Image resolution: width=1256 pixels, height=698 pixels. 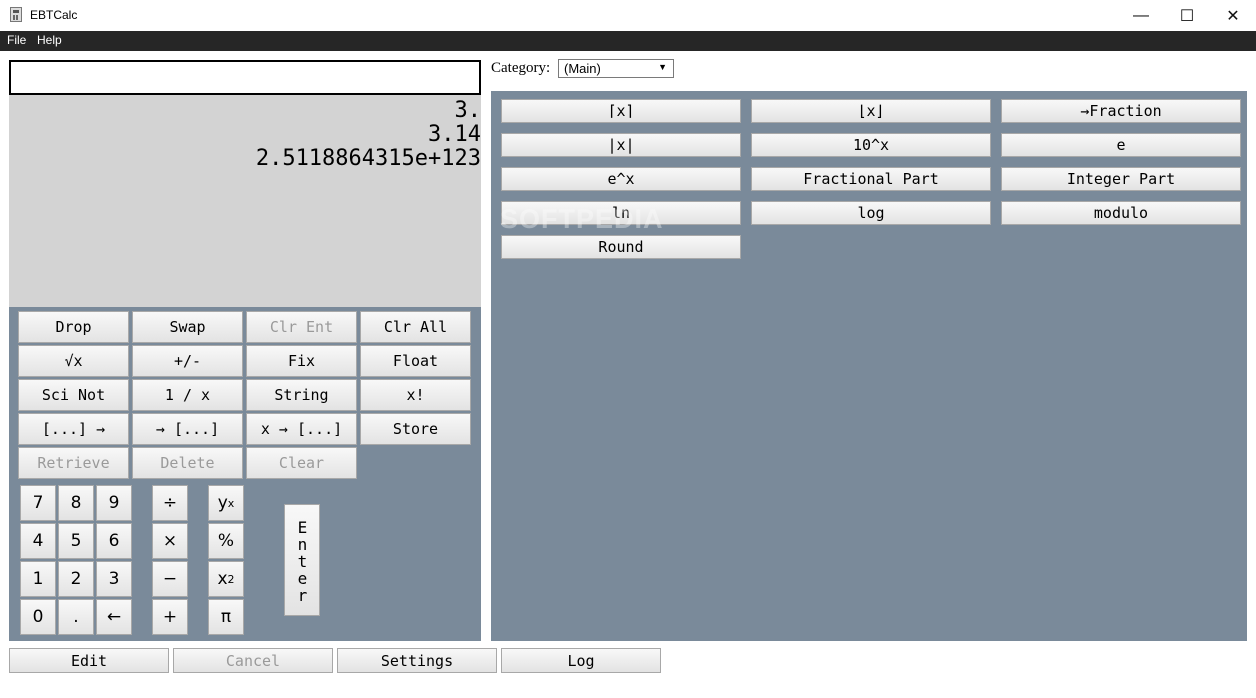 What do you see at coordinates (187, 327) in the screenshot?
I see `swap-button: Swap` at bounding box center [187, 327].